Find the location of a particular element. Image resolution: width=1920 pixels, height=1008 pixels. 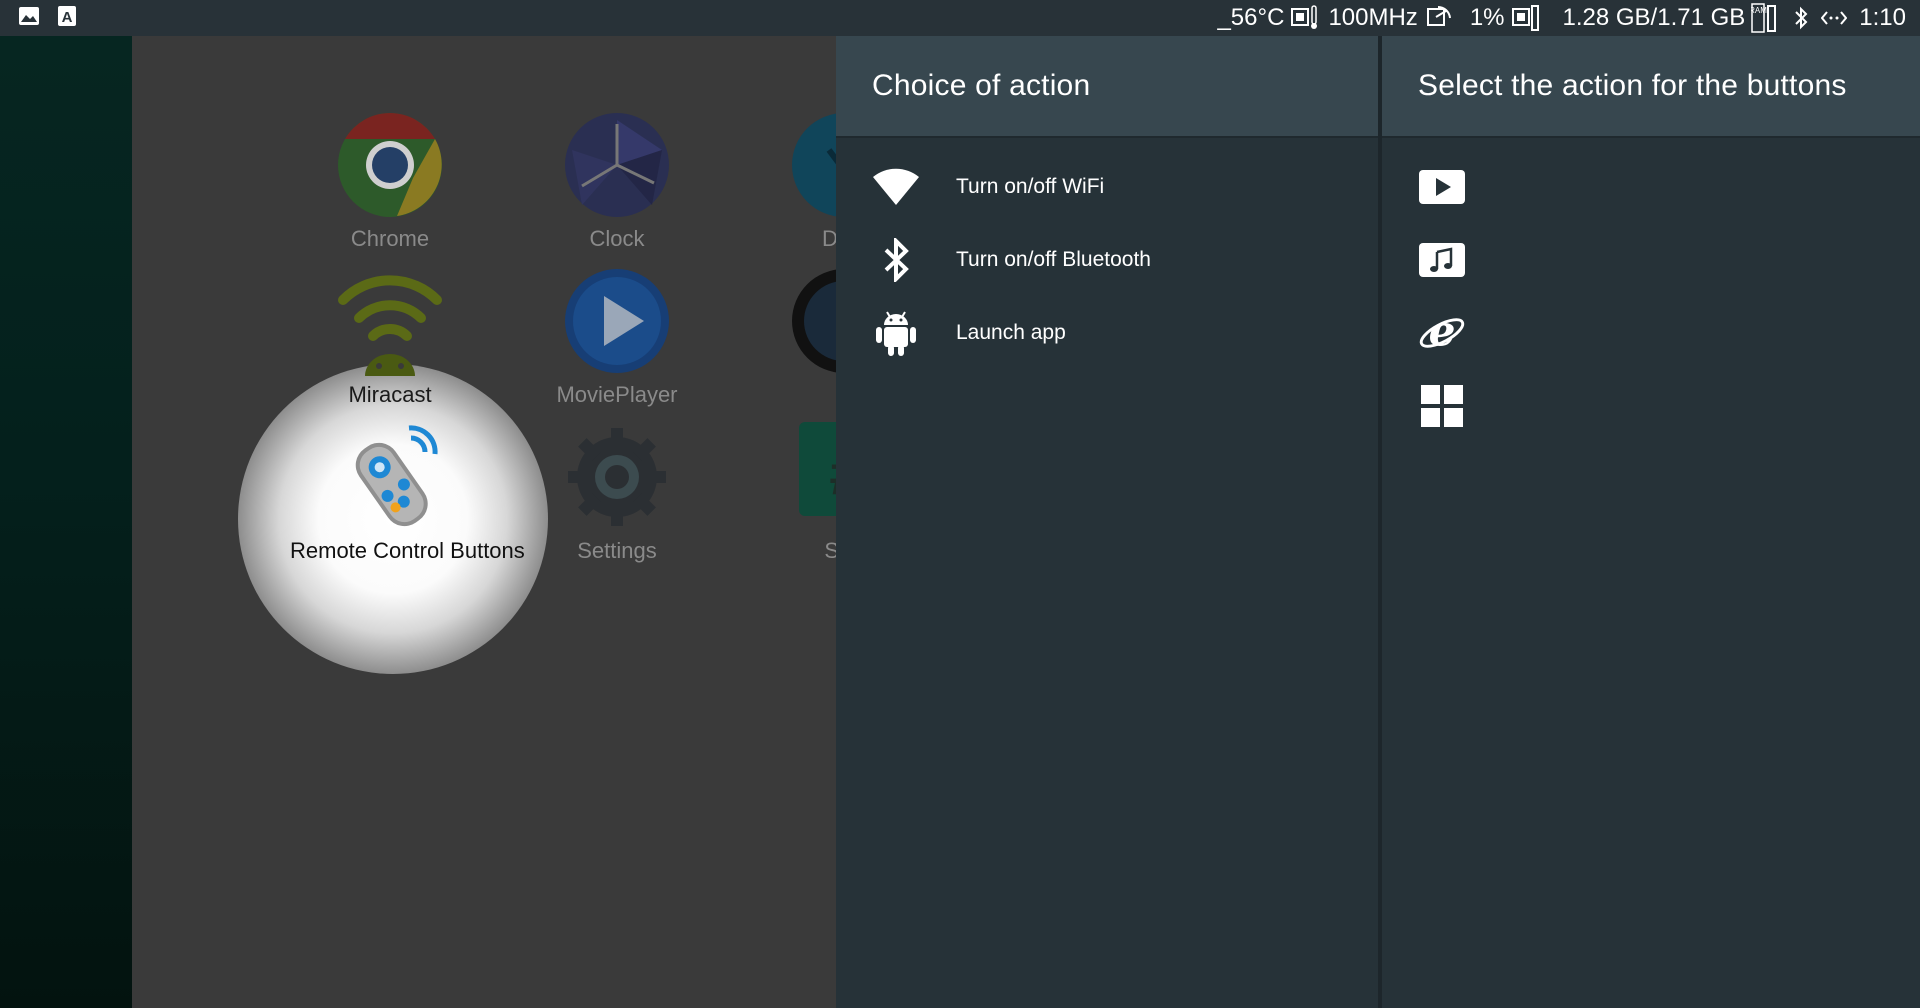

music-note-icon is located at coordinates (1442, 260).